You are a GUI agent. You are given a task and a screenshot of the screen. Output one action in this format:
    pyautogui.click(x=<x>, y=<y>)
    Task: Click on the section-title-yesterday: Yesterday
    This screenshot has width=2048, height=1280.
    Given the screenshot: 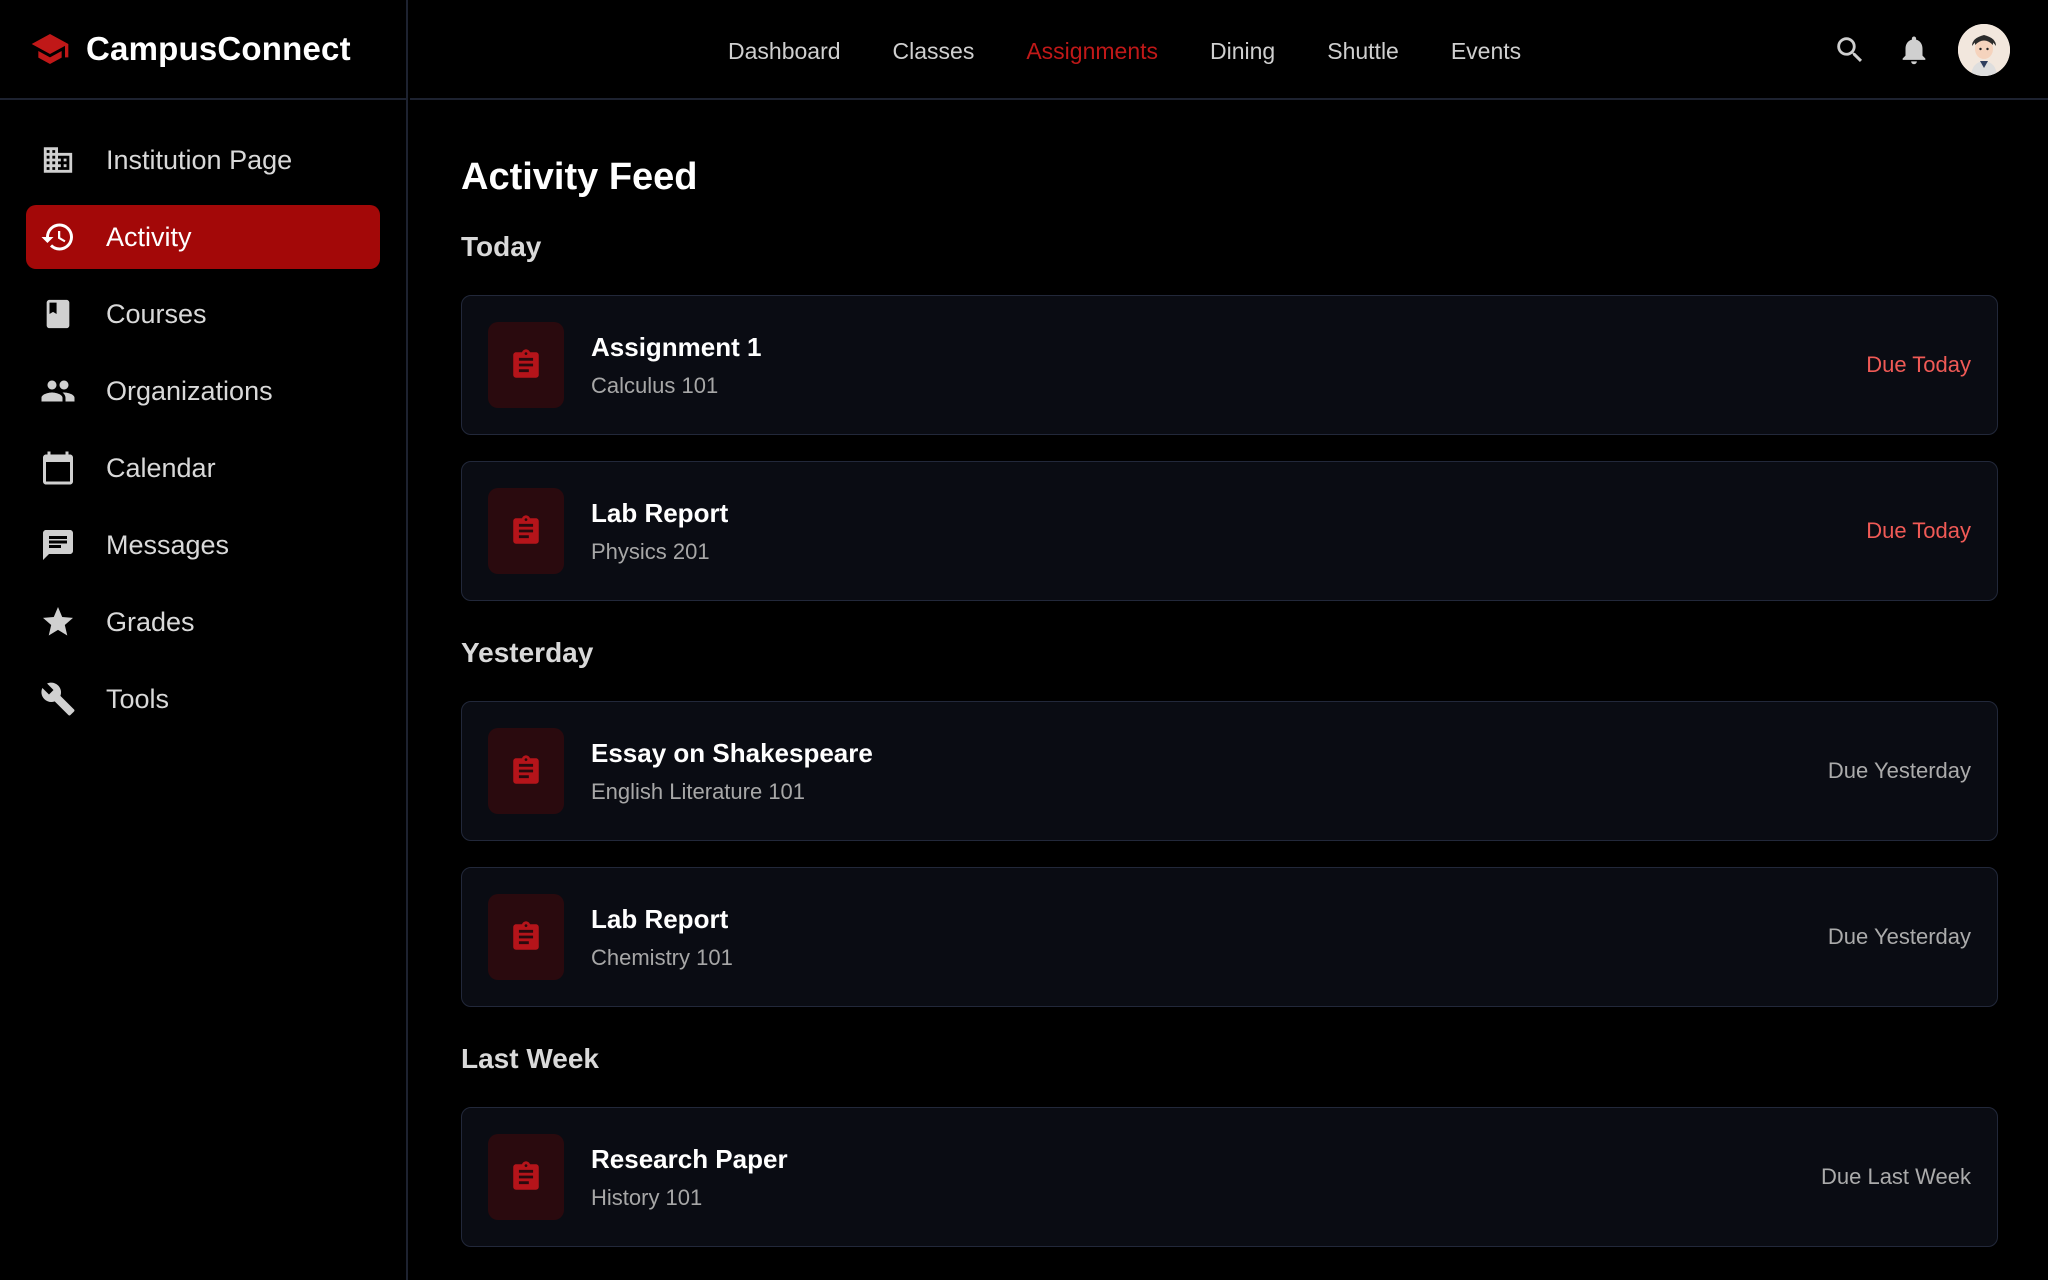 What is the action you would take?
    pyautogui.click(x=527, y=652)
    